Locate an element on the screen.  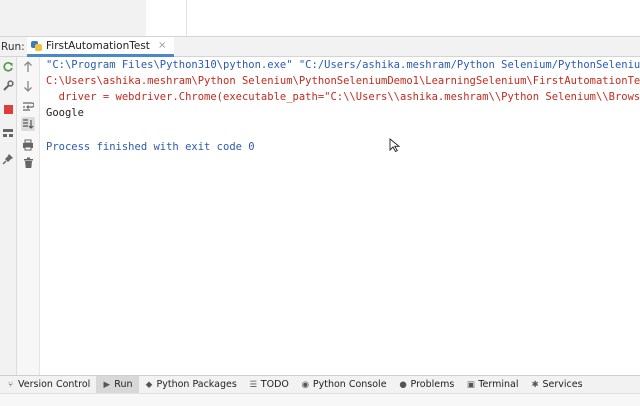
tool-services-label: Services is located at coordinates (562, 384).